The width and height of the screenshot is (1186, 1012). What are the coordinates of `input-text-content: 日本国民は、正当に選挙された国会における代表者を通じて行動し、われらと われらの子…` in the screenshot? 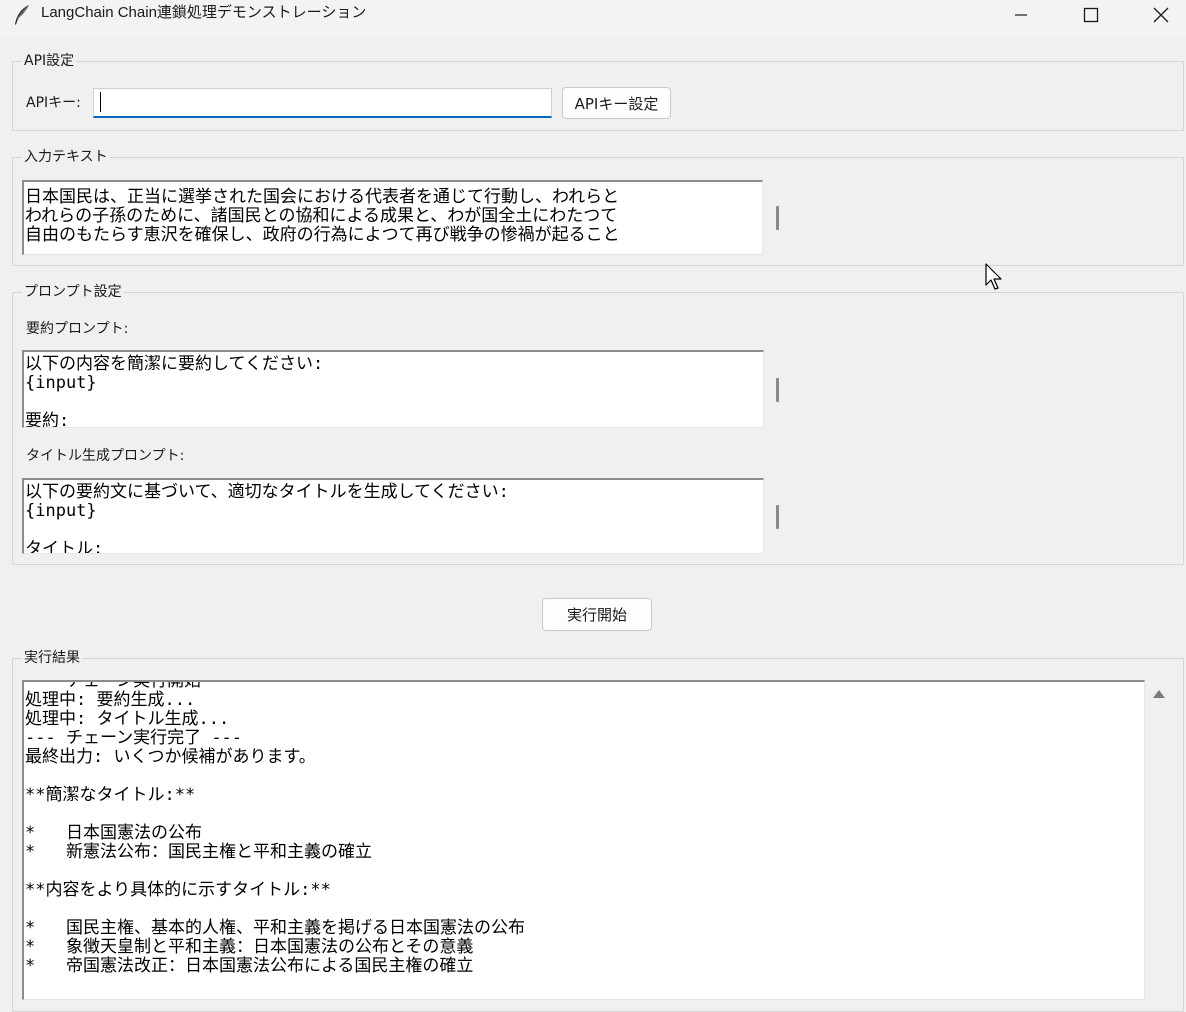 It's located at (393, 216).